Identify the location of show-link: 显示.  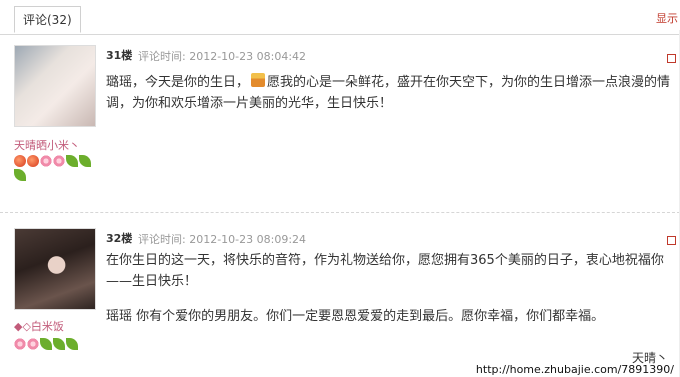
(667, 18).